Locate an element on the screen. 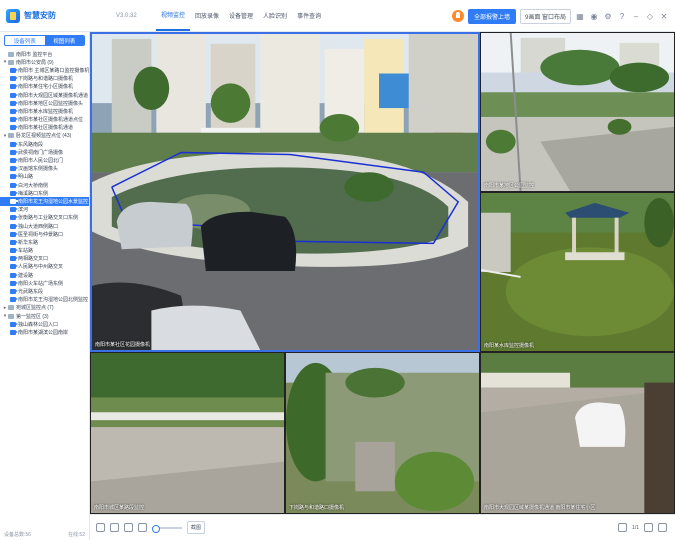 This screenshot has width=675, height=540. playback-controls: 截图 1/1 is located at coordinates (382, 527).